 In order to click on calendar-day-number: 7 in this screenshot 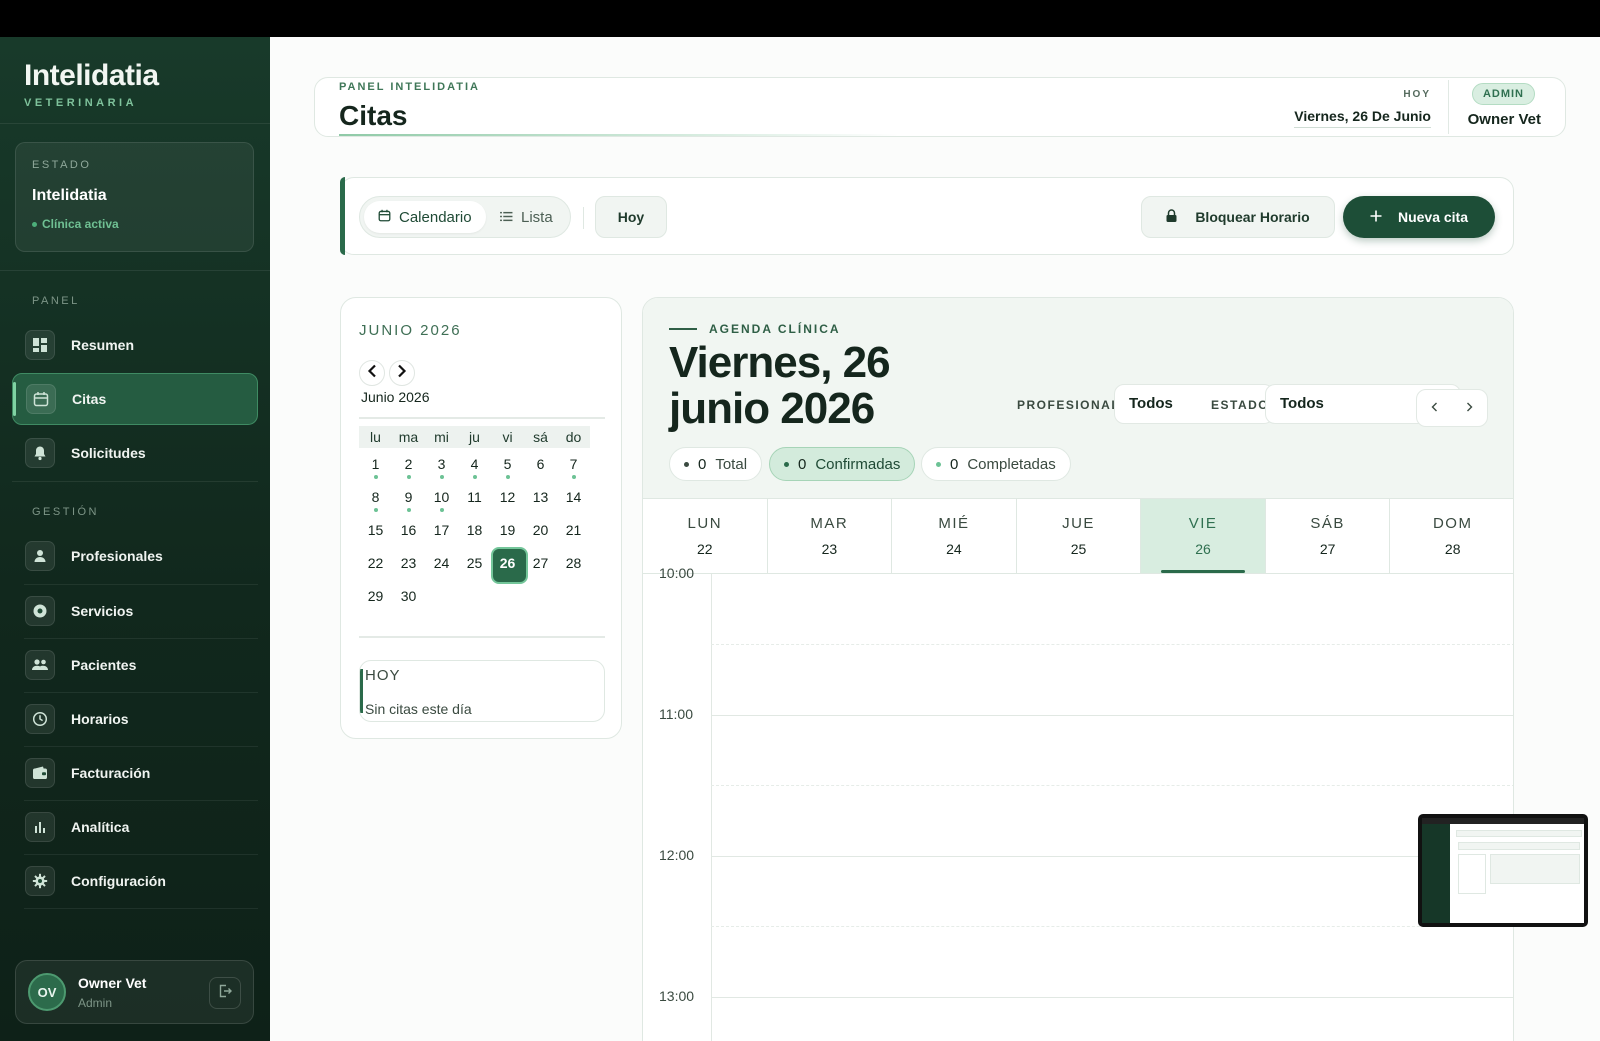, I will do `click(573, 464)`.